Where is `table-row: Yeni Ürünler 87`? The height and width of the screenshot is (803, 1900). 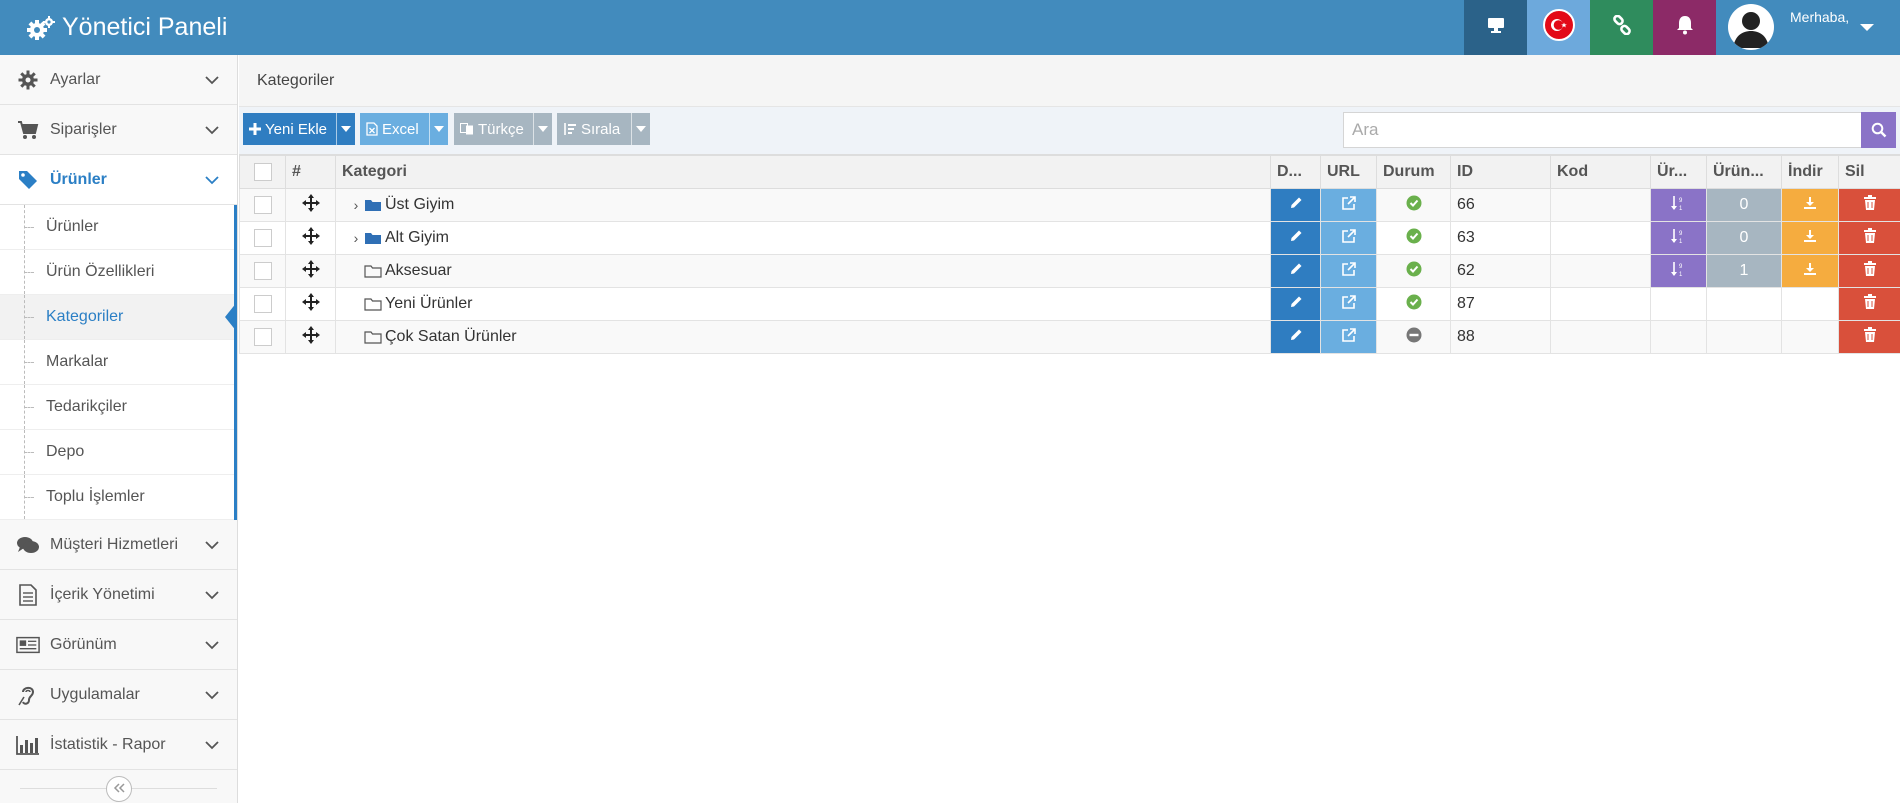
table-row: Yeni Ürünler 87 is located at coordinates (1069, 304).